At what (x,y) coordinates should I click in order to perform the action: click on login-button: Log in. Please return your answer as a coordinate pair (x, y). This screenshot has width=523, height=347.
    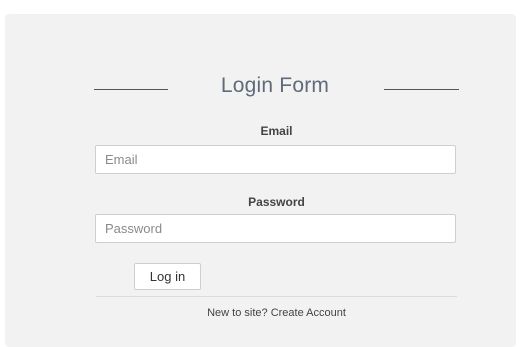
    Looking at the image, I should click on (167, 276).